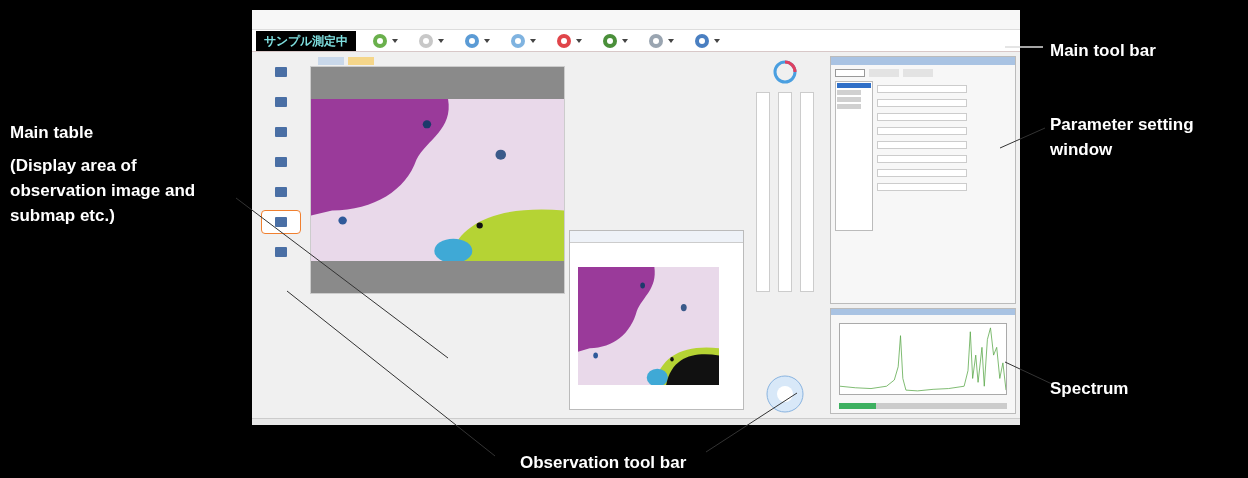 The height and width of the screenshot is (478, 1248). I want to click on side-tool-button, so click(281, 222).